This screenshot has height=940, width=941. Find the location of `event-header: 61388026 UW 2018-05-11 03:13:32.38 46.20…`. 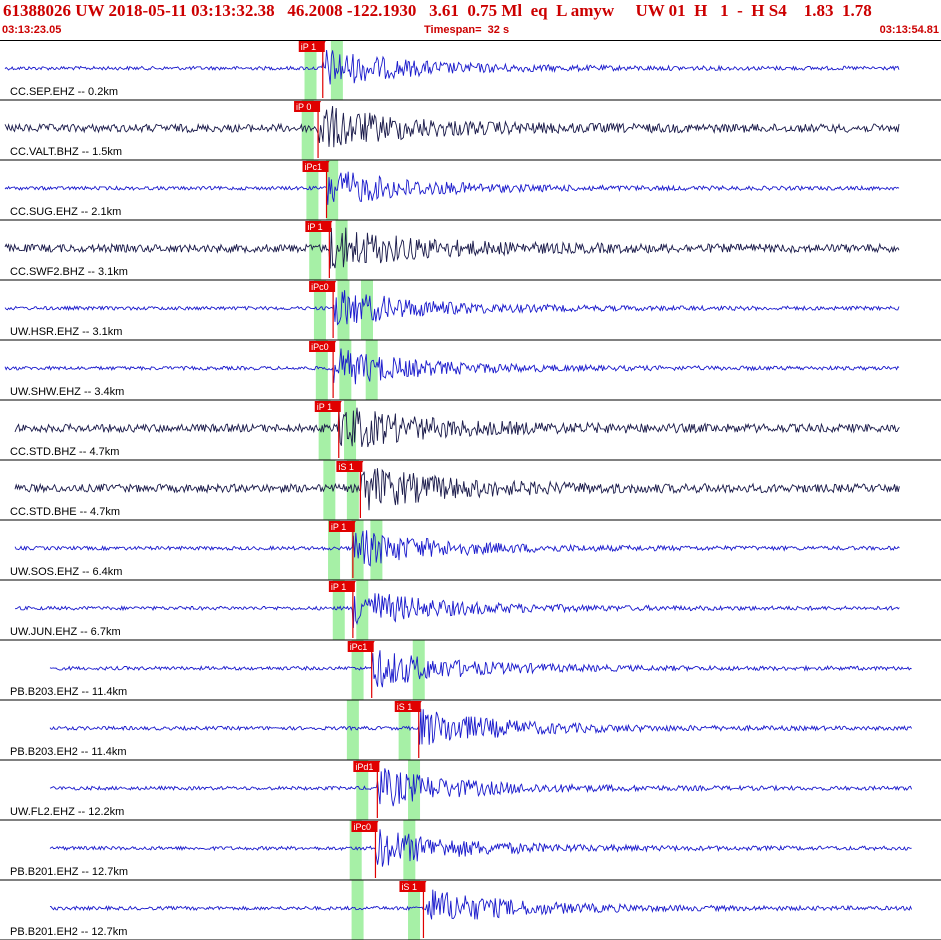

event-header: 61388026 UW 2018-05-11 03:13:32.38 46.20… is located at coordinates (470, 20).